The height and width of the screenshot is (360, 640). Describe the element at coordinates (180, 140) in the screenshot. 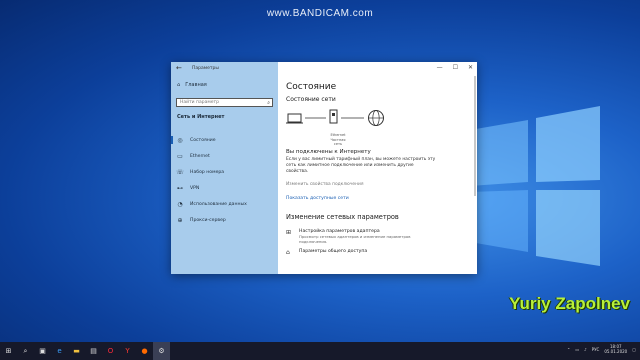

I see `globe-icon: ◎` at that location.